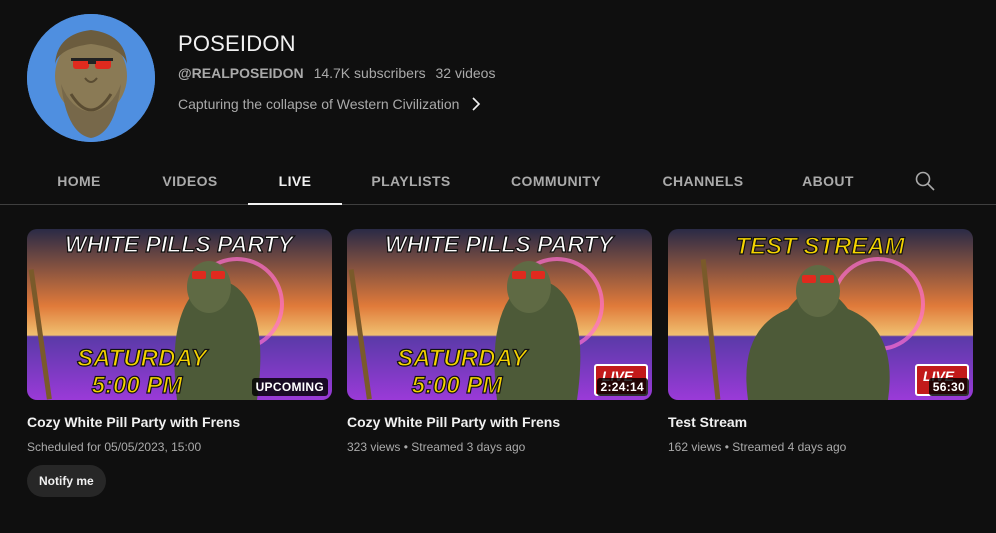 This screenshot has width=996, height=533. I want to click on channel-name: POSEIDON, so click(237, 43).